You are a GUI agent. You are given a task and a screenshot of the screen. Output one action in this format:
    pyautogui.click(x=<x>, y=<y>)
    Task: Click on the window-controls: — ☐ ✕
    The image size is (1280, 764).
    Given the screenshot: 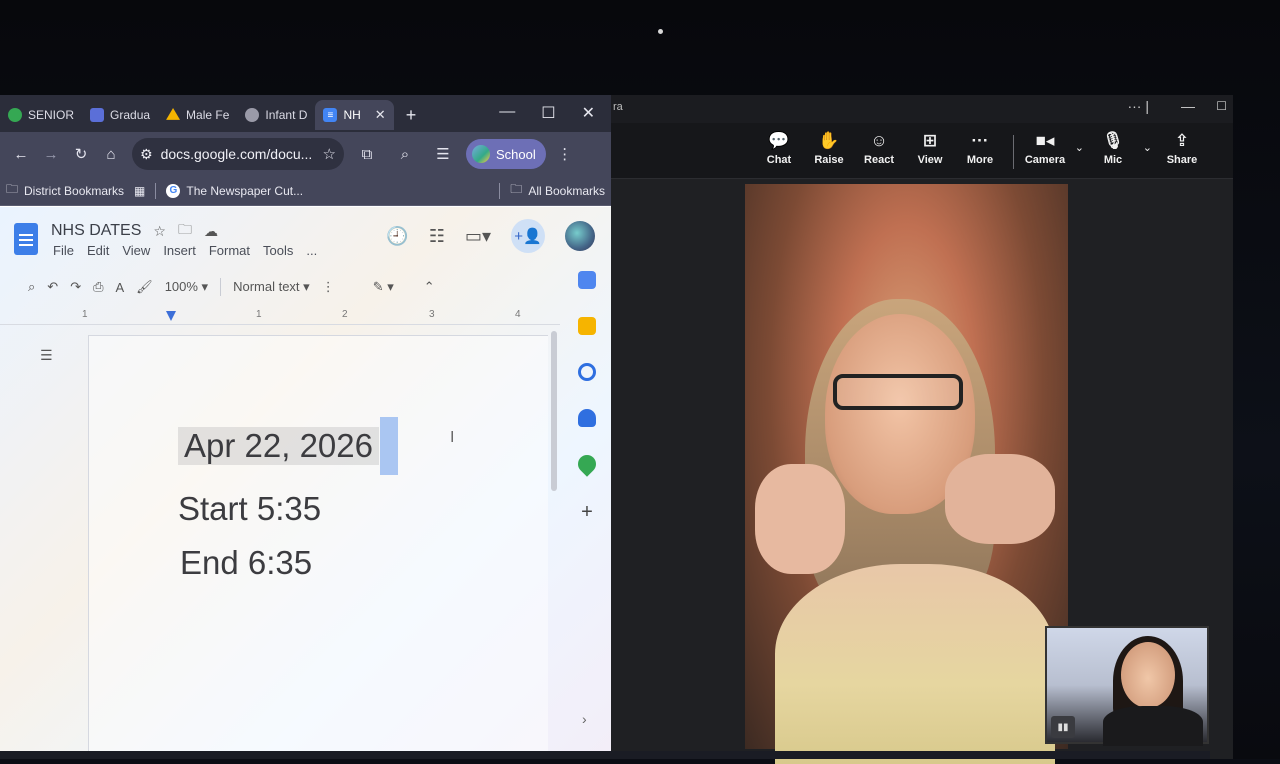 What is the action you would take?
    pyautogui.click(x=555, y=117)
    